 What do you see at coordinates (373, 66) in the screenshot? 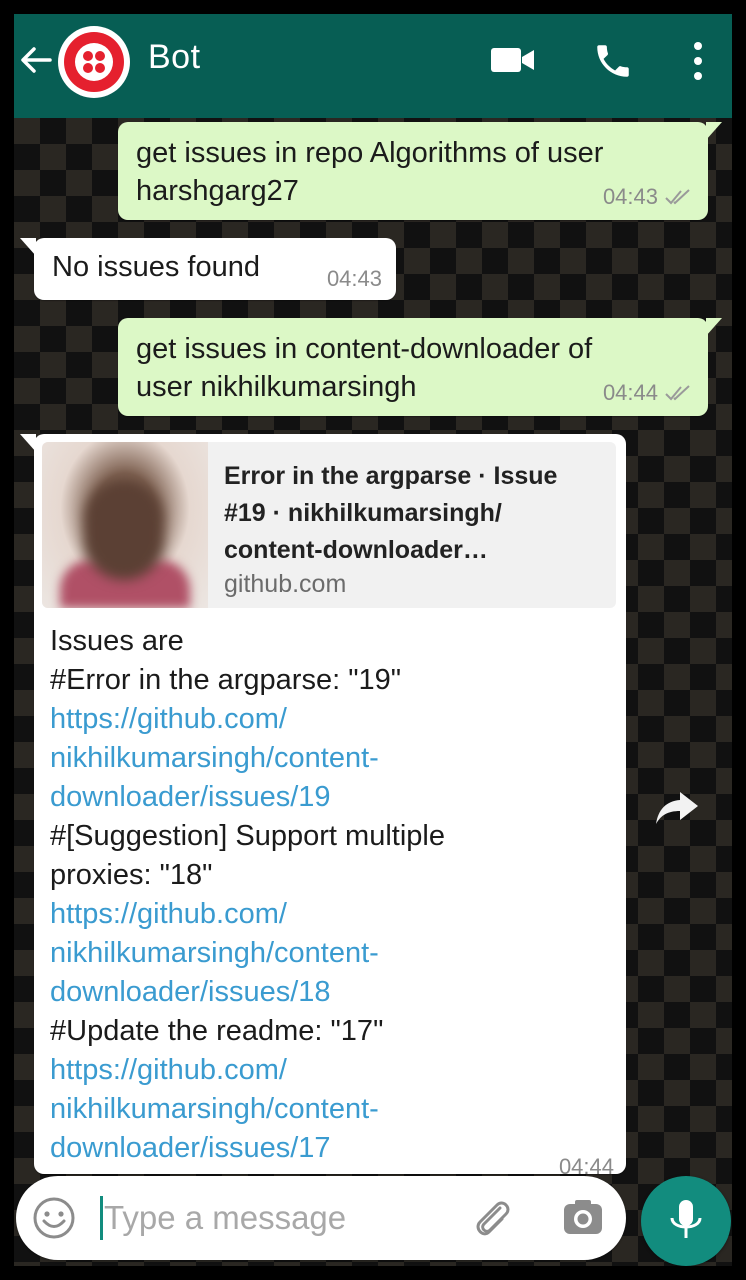
I see `chat-header: Bot` at bounding box center [373, 66].